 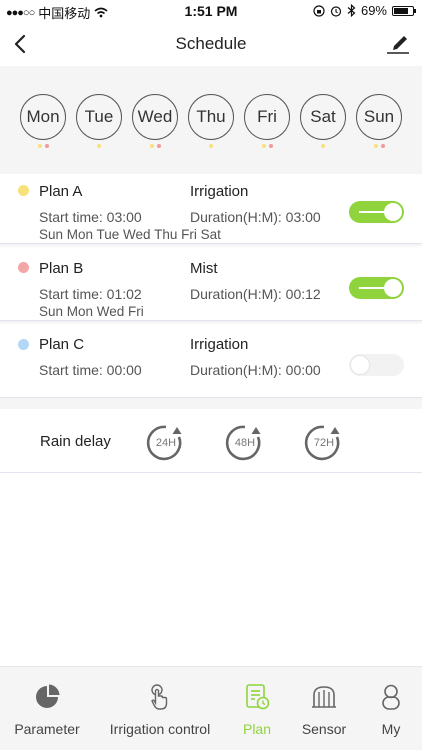 What do you see at coordinates (258, 697) in the screenshot?
I see `plan-clock-icon` at bounding box center [258, 697].